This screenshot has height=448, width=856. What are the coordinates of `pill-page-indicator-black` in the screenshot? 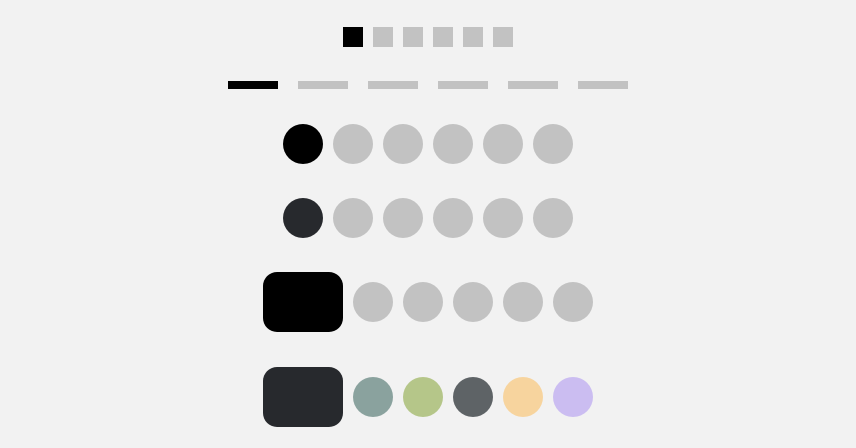 It's located at (428, 302).